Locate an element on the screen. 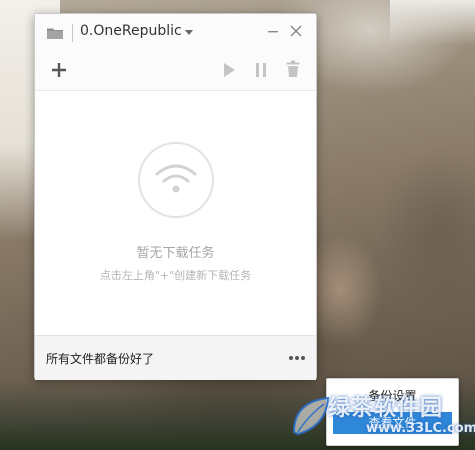 The image size is (475, 450). folder-icon is located at coordinates (55, 33).